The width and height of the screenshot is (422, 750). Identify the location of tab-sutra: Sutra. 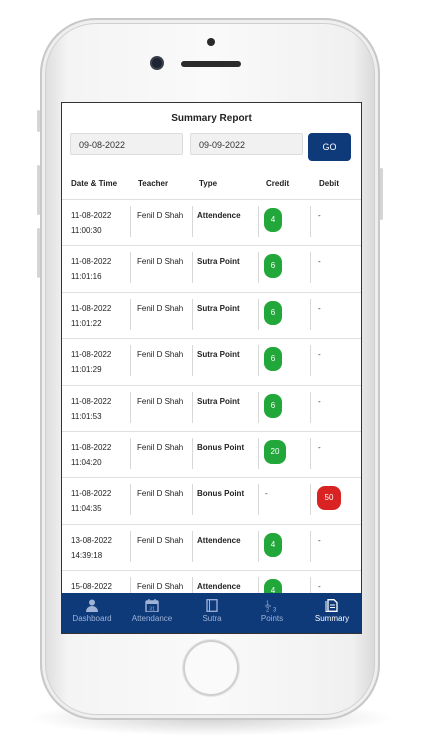
(212, 613).